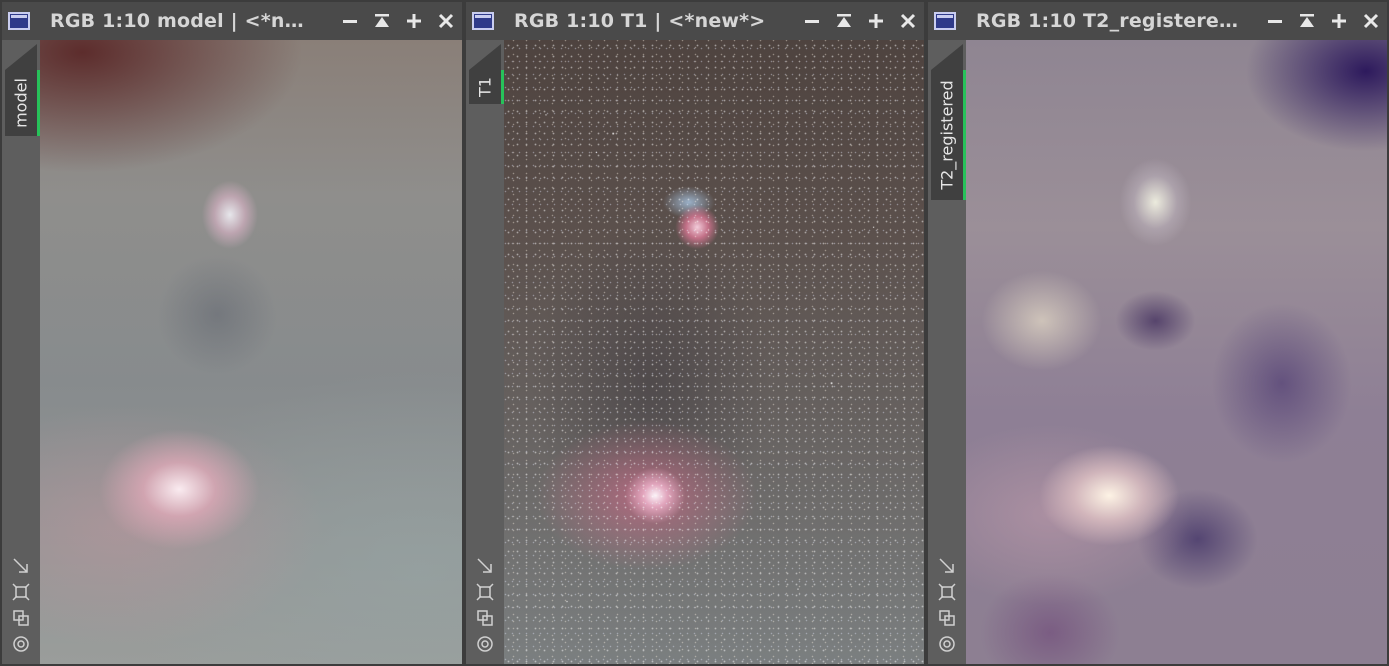 This screenshot has height=666, width=1389. I want to click on view-tab-label: model, so click(21, 103).